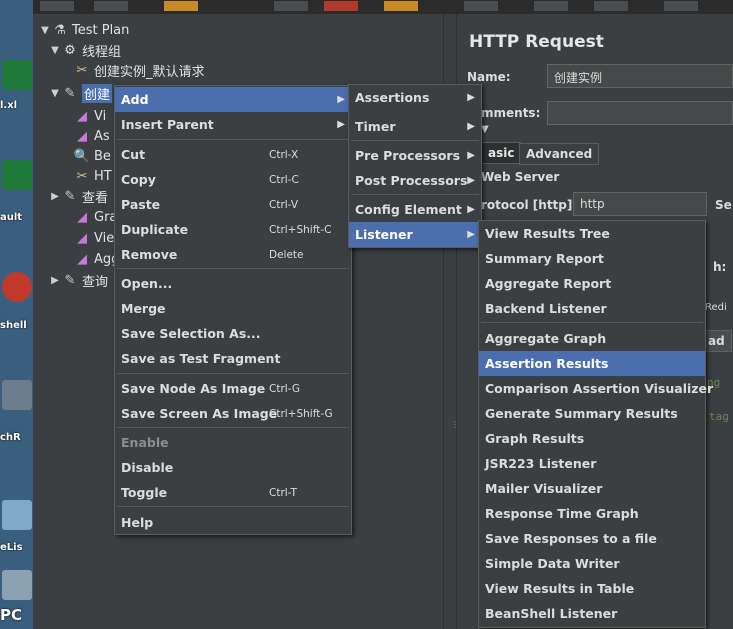 The height and width of the screenshot is (629, 733). Describe the element at coordinates (155, 229) in the screenshot. I see `menu-item-label: Duplicate` at that location.